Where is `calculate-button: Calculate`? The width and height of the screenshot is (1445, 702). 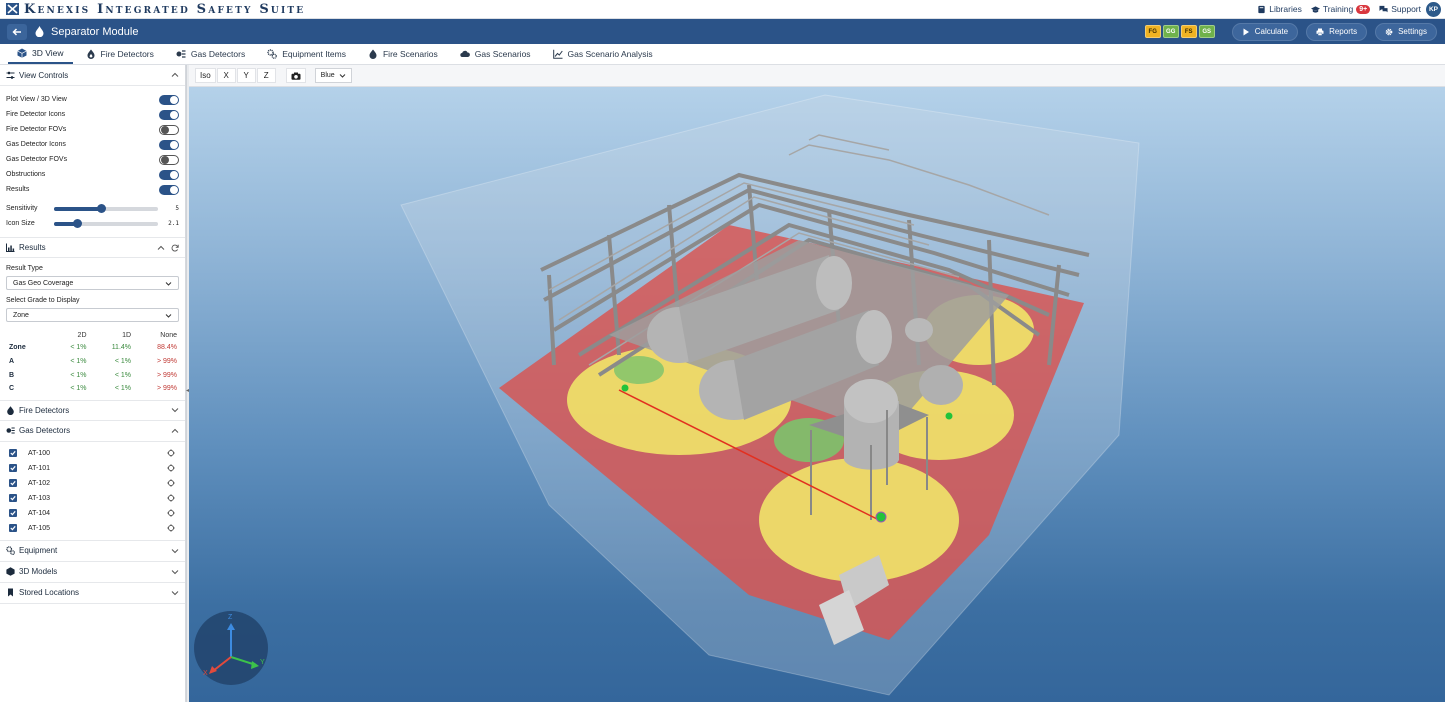
calculate-button: Calculate is located at coordinates (1265, 31).